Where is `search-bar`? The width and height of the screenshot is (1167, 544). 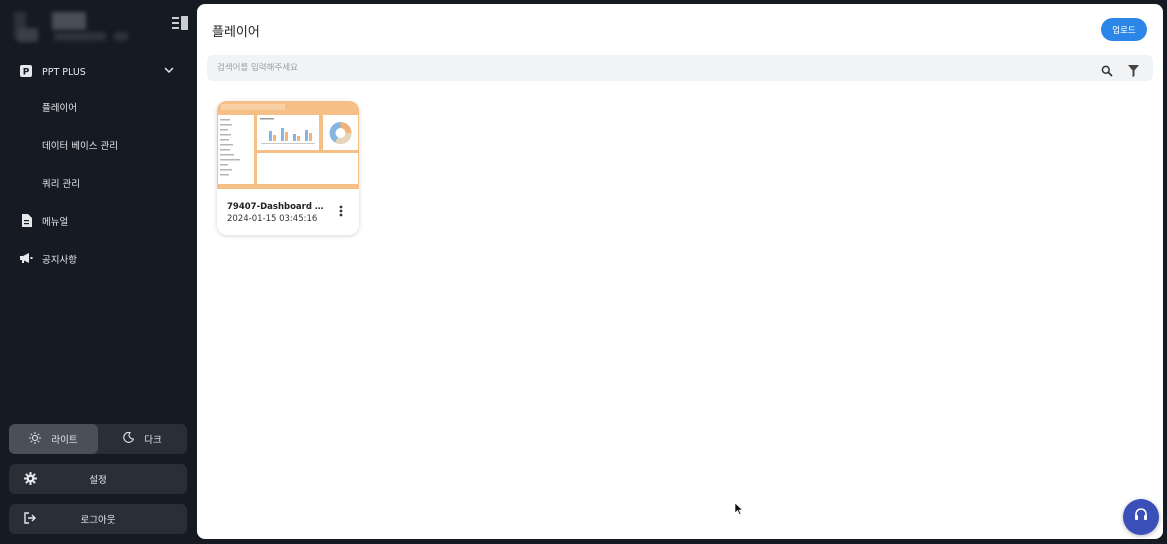
search-bar is located at coordinates (680, 68).